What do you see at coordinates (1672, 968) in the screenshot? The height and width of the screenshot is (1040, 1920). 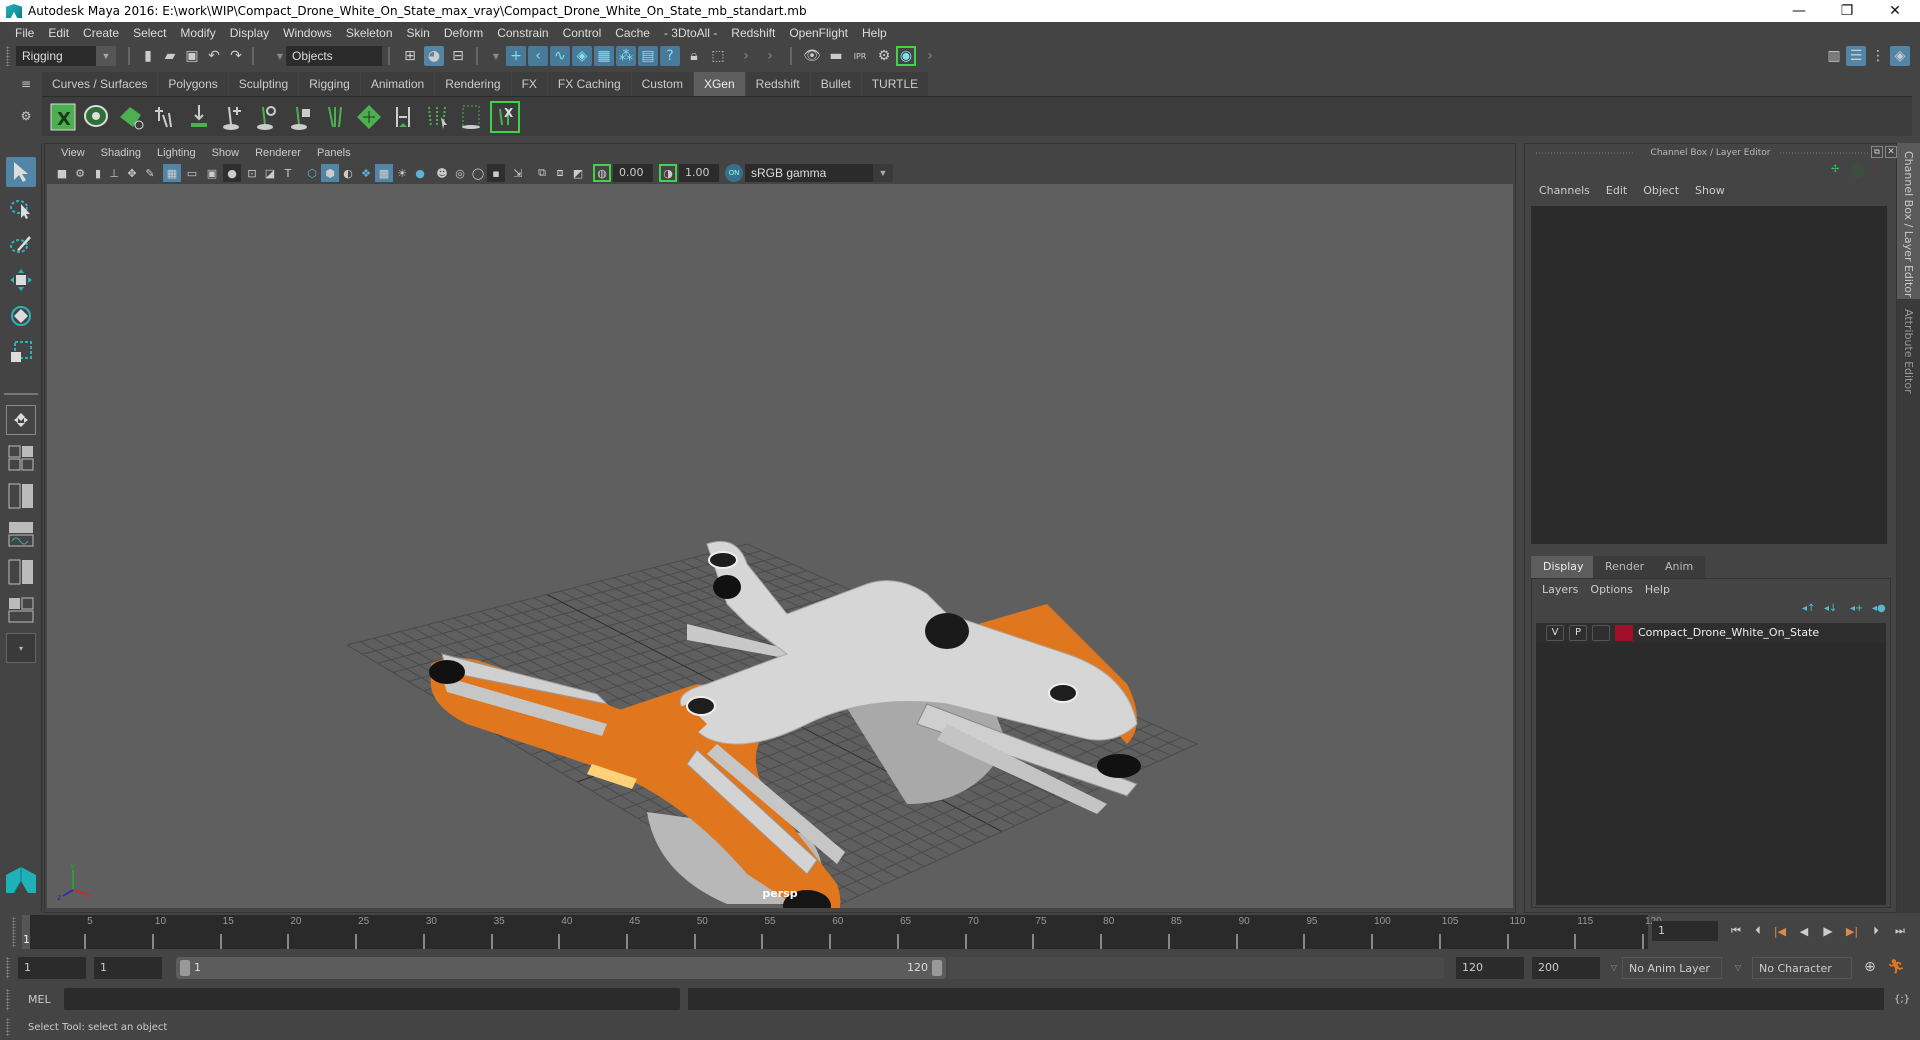 I see `anim-layer-field: No Anim Layer` at bounding box center [1672, 968].